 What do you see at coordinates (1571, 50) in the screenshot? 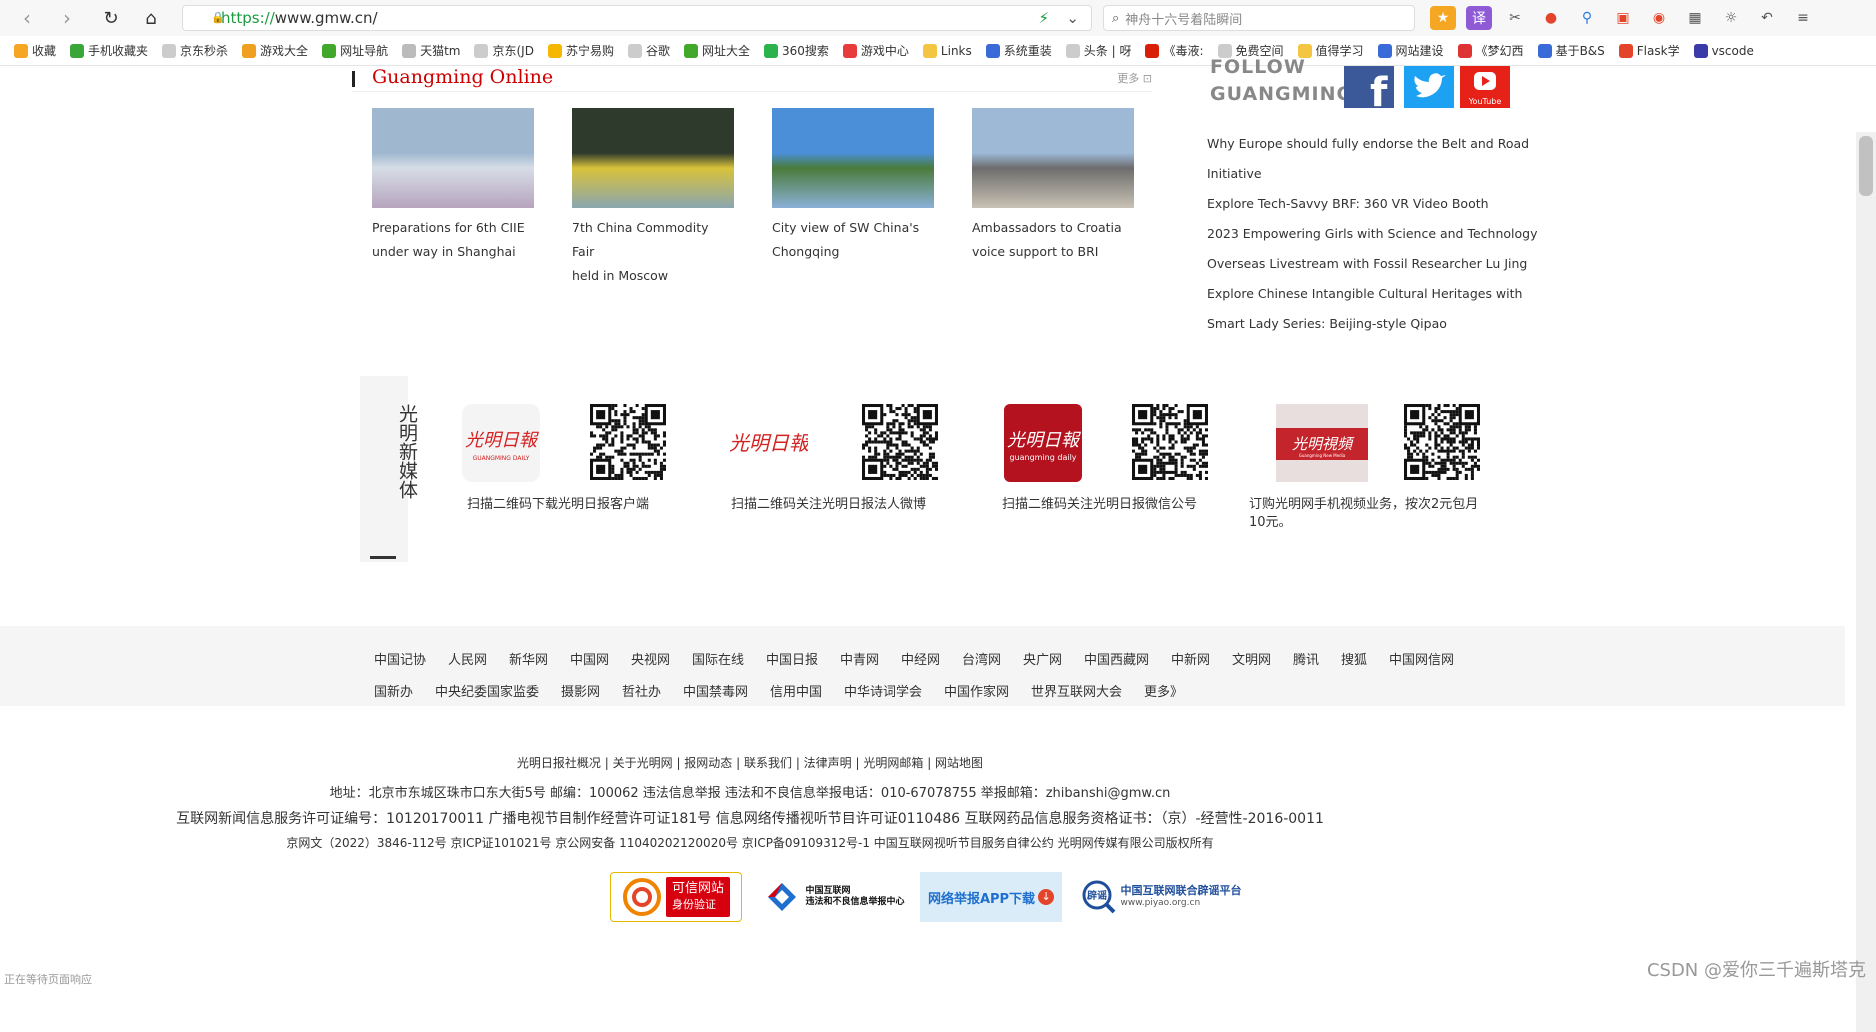
I see `bookmark-item: 基于B&S` at bounding box center [1571, 50].